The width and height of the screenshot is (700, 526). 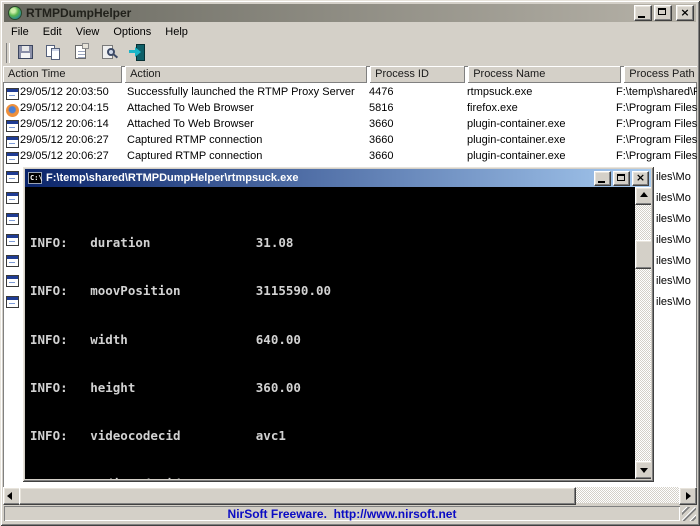 What do you see at coordinates (381, 108) in the screenshot?
I see `cell-process-id: 5816` at bounding box center [381, 108].